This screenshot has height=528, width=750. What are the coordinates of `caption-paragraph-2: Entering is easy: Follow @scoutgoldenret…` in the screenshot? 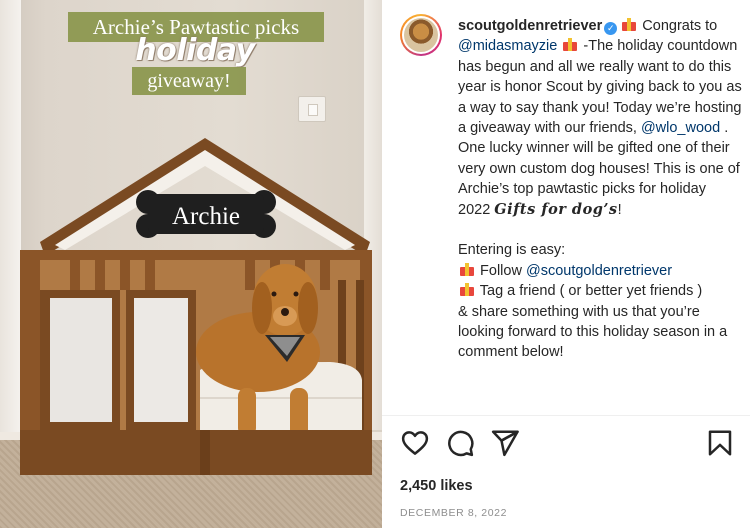 It's located at (600, 301).